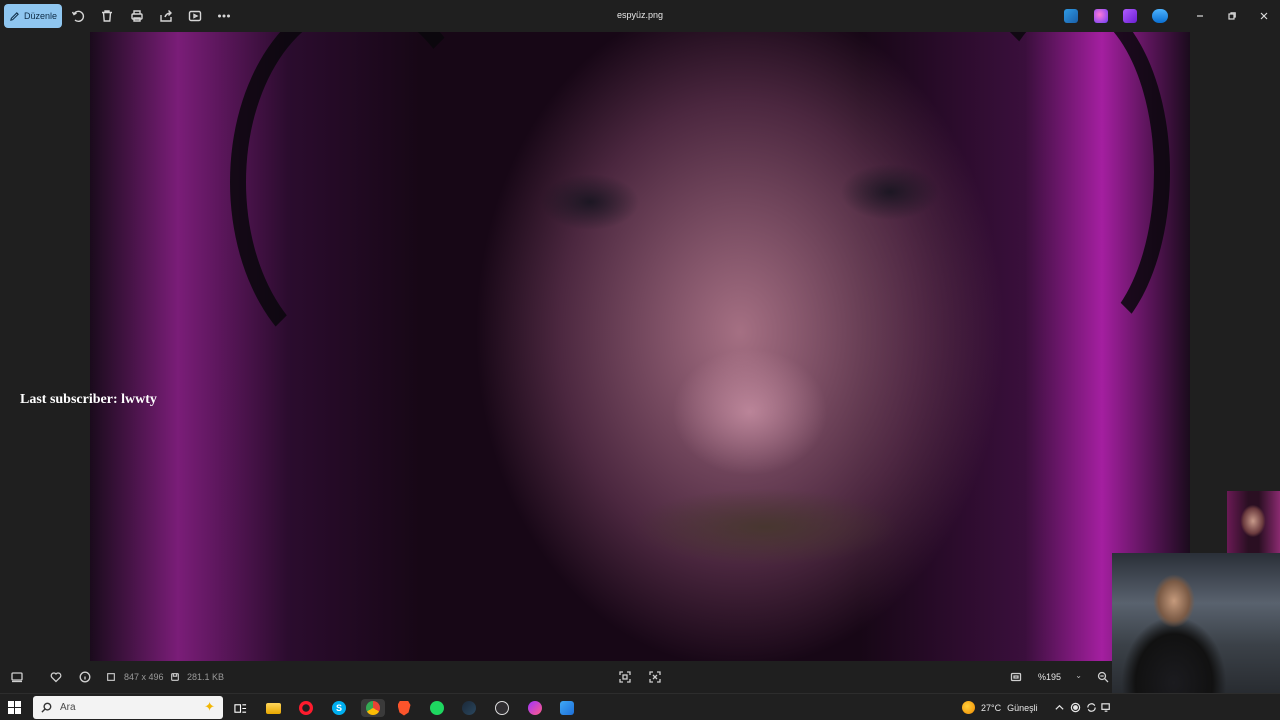 The image size is (1280, 720). I want to click on skype-icon: S, so click(339, 708).